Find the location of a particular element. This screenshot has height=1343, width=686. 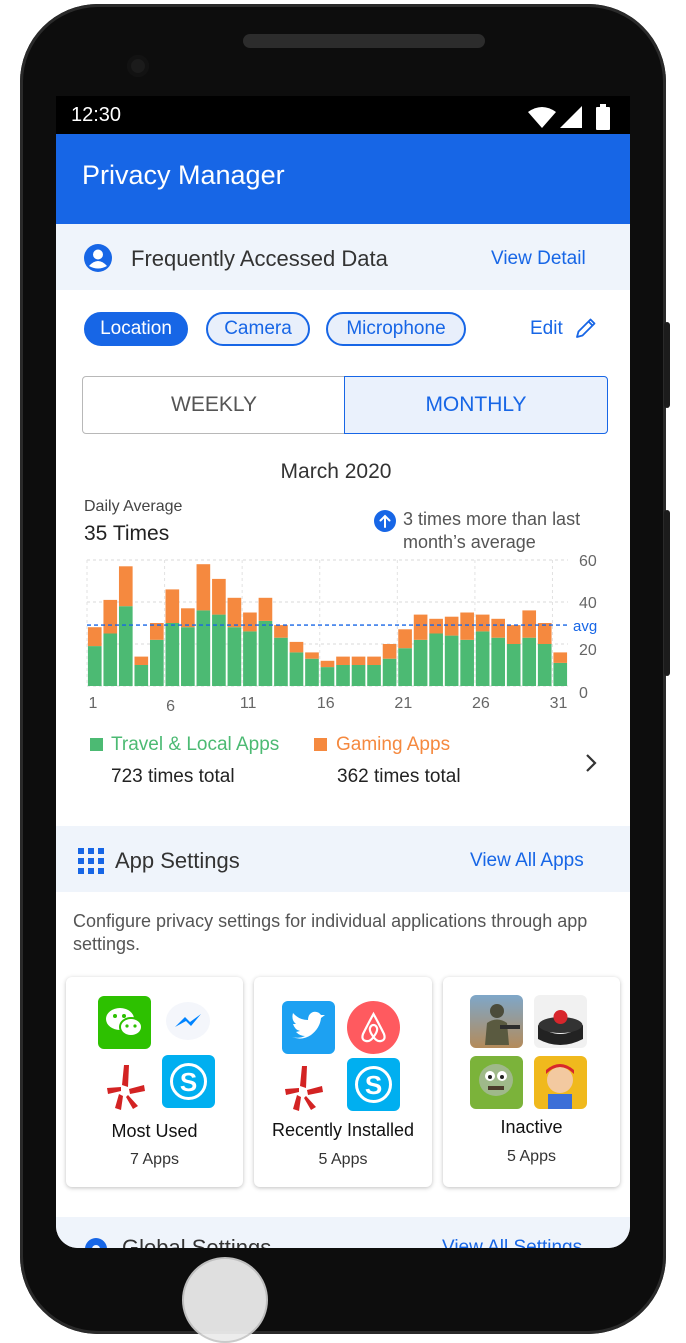

legend-travel-label: Travel & Local Apps is located at coordinates (195, 744).